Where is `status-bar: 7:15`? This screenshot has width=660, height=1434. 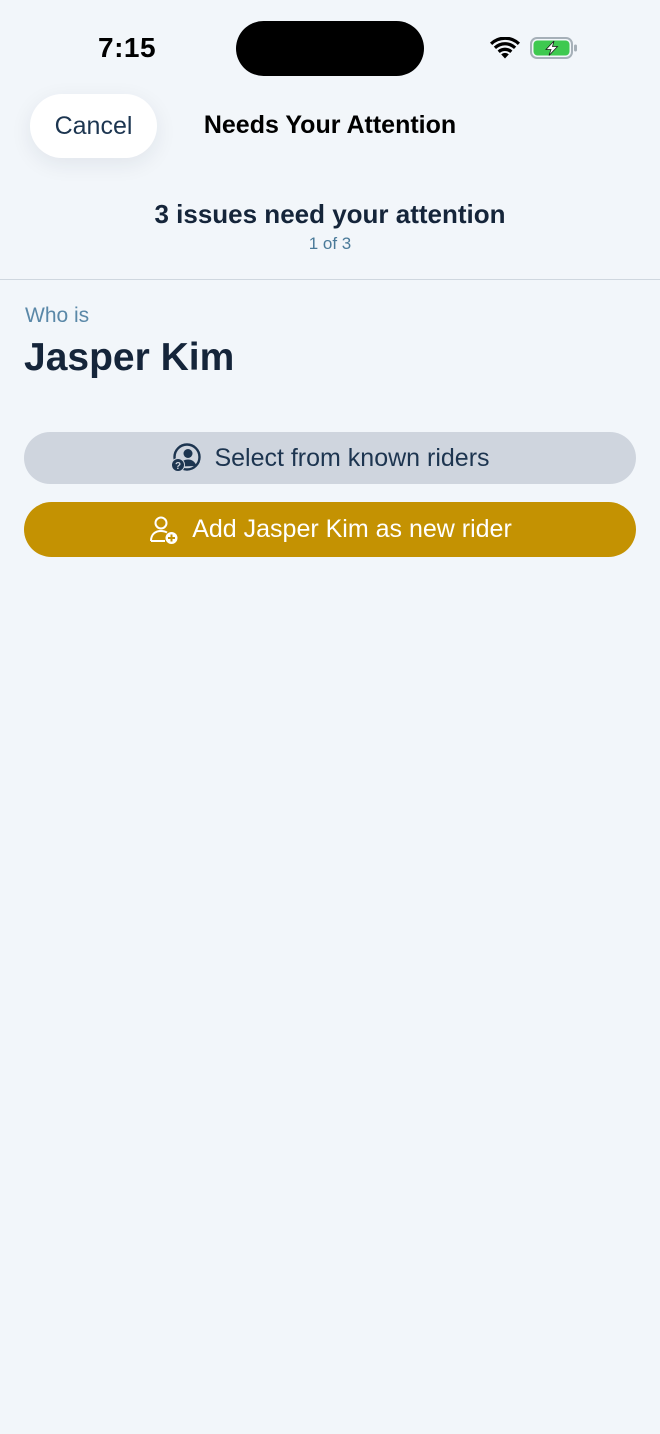 status-bar: 7:15 is located at coordinates (330, 48).